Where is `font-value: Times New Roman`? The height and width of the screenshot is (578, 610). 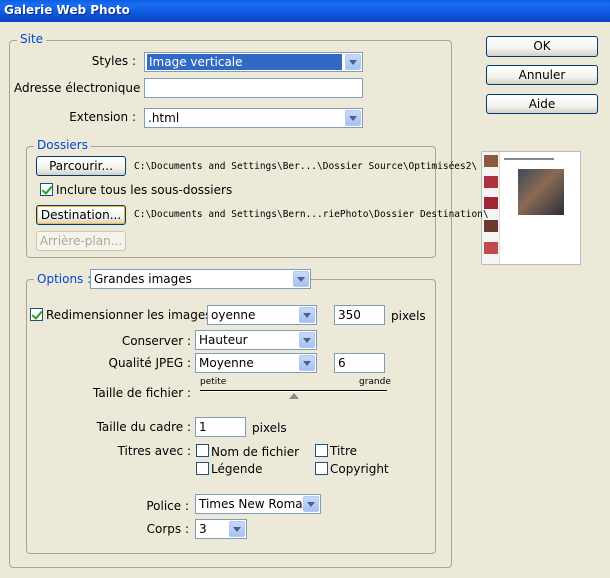 font-value: Times New Roman is located at coordinates (255, 504).